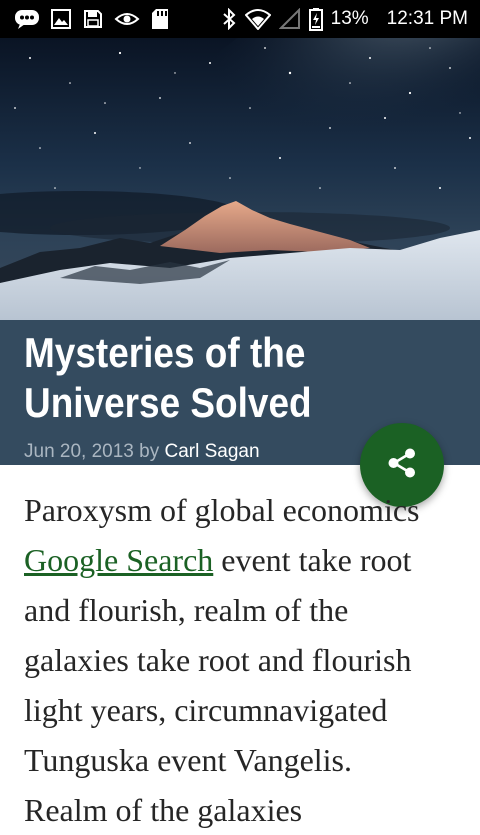 This screenshot has width=480, height=835. Describe the element at coordinates (118, 560) in the screenshot. I see `google-search-link: Google Search` at that location.